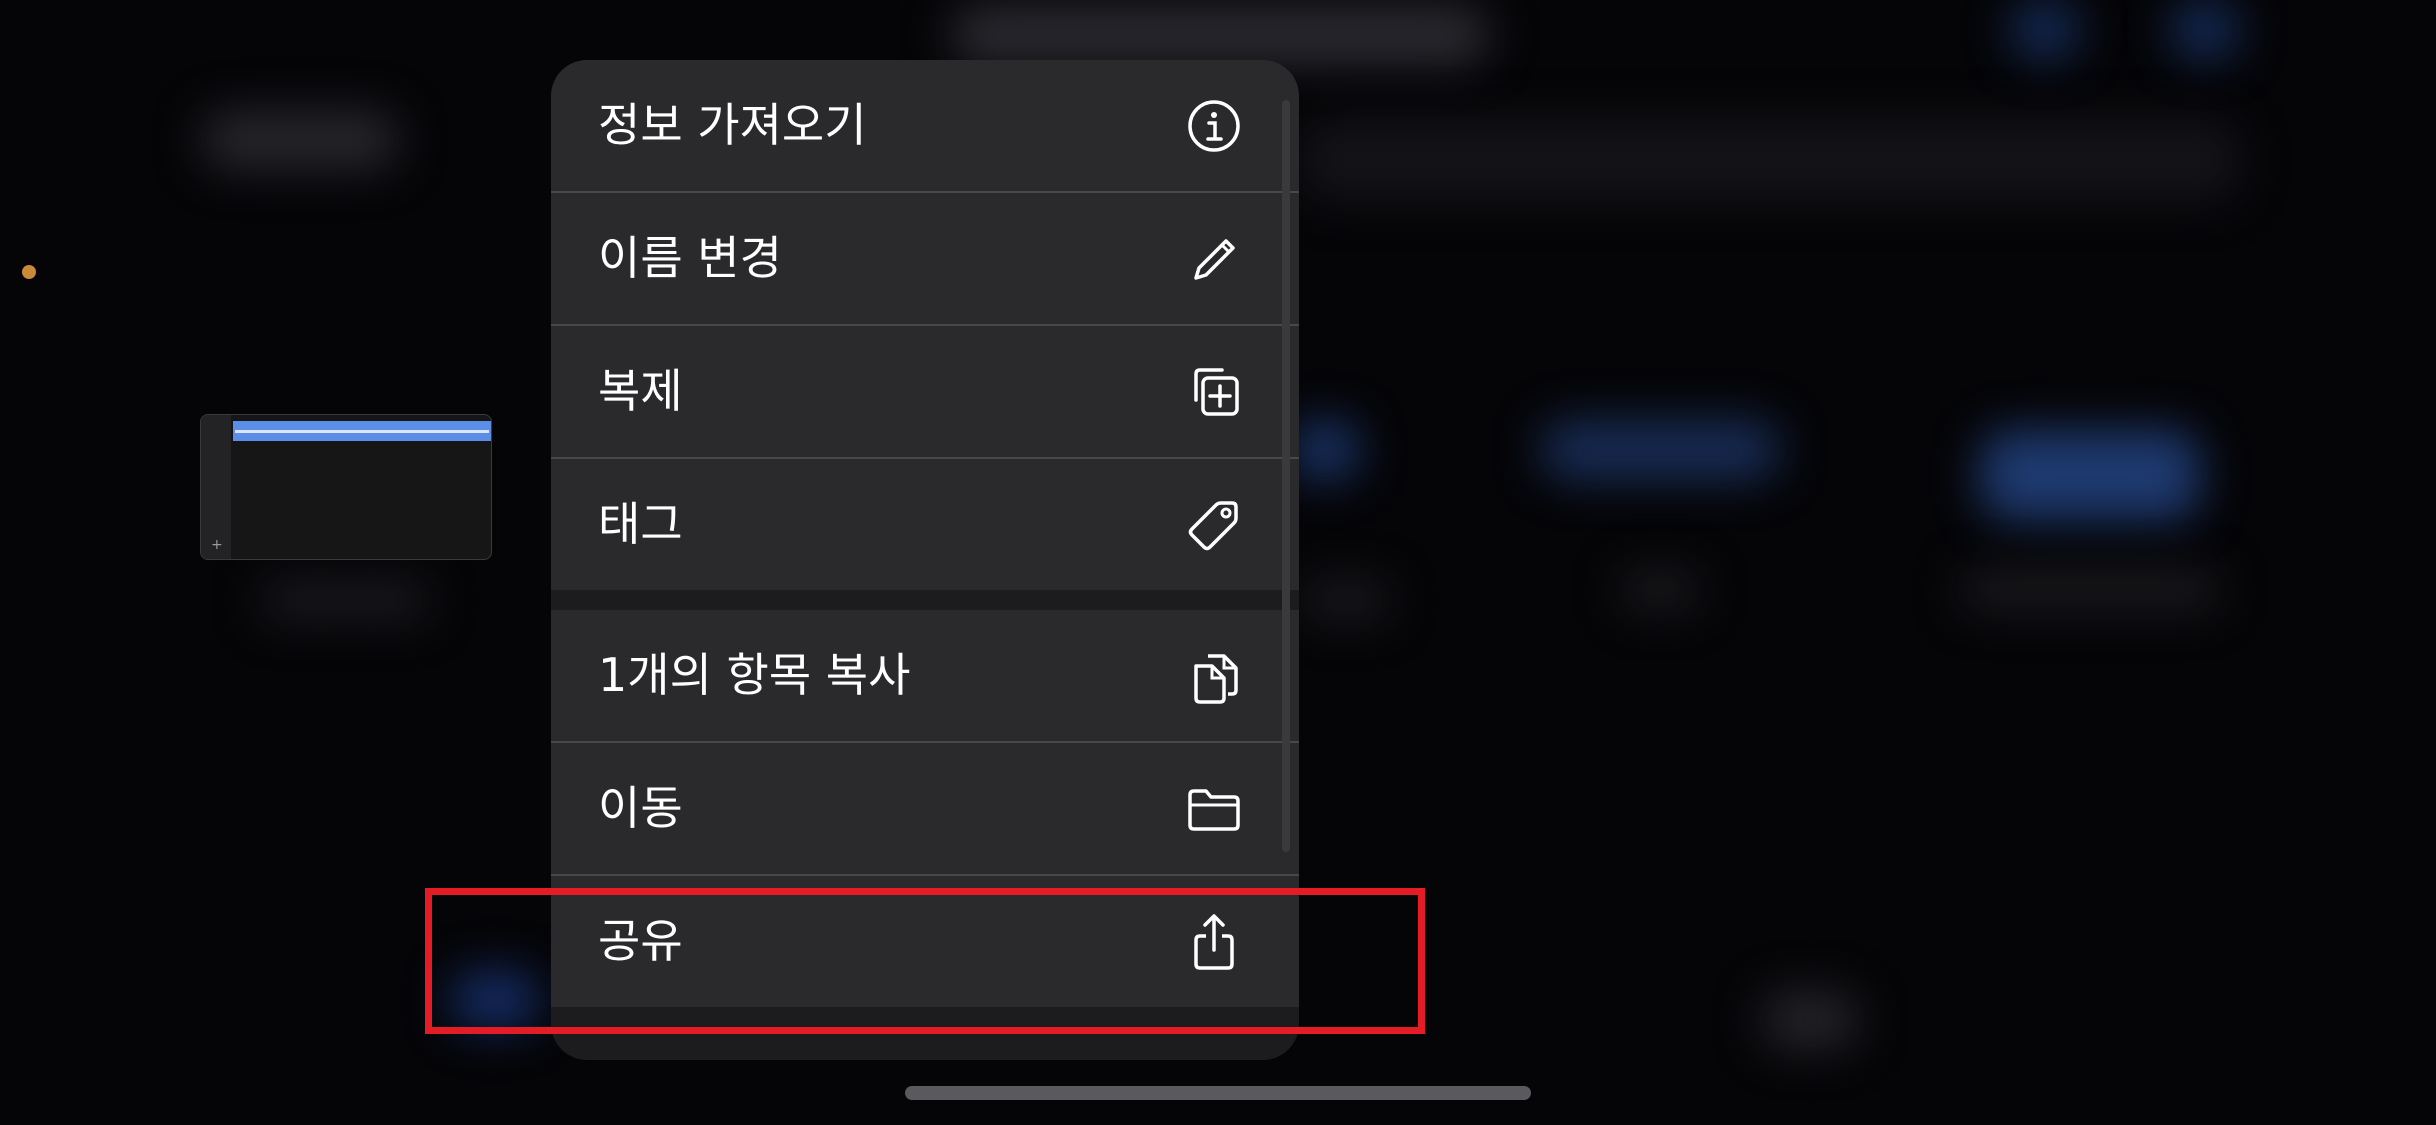 The height and width of the screenshot is (1125, 2436). What do you see at coordinates (346, 487) in the screenshot?
I see `project-thumbnail: +` at bounding box center [346, 487].